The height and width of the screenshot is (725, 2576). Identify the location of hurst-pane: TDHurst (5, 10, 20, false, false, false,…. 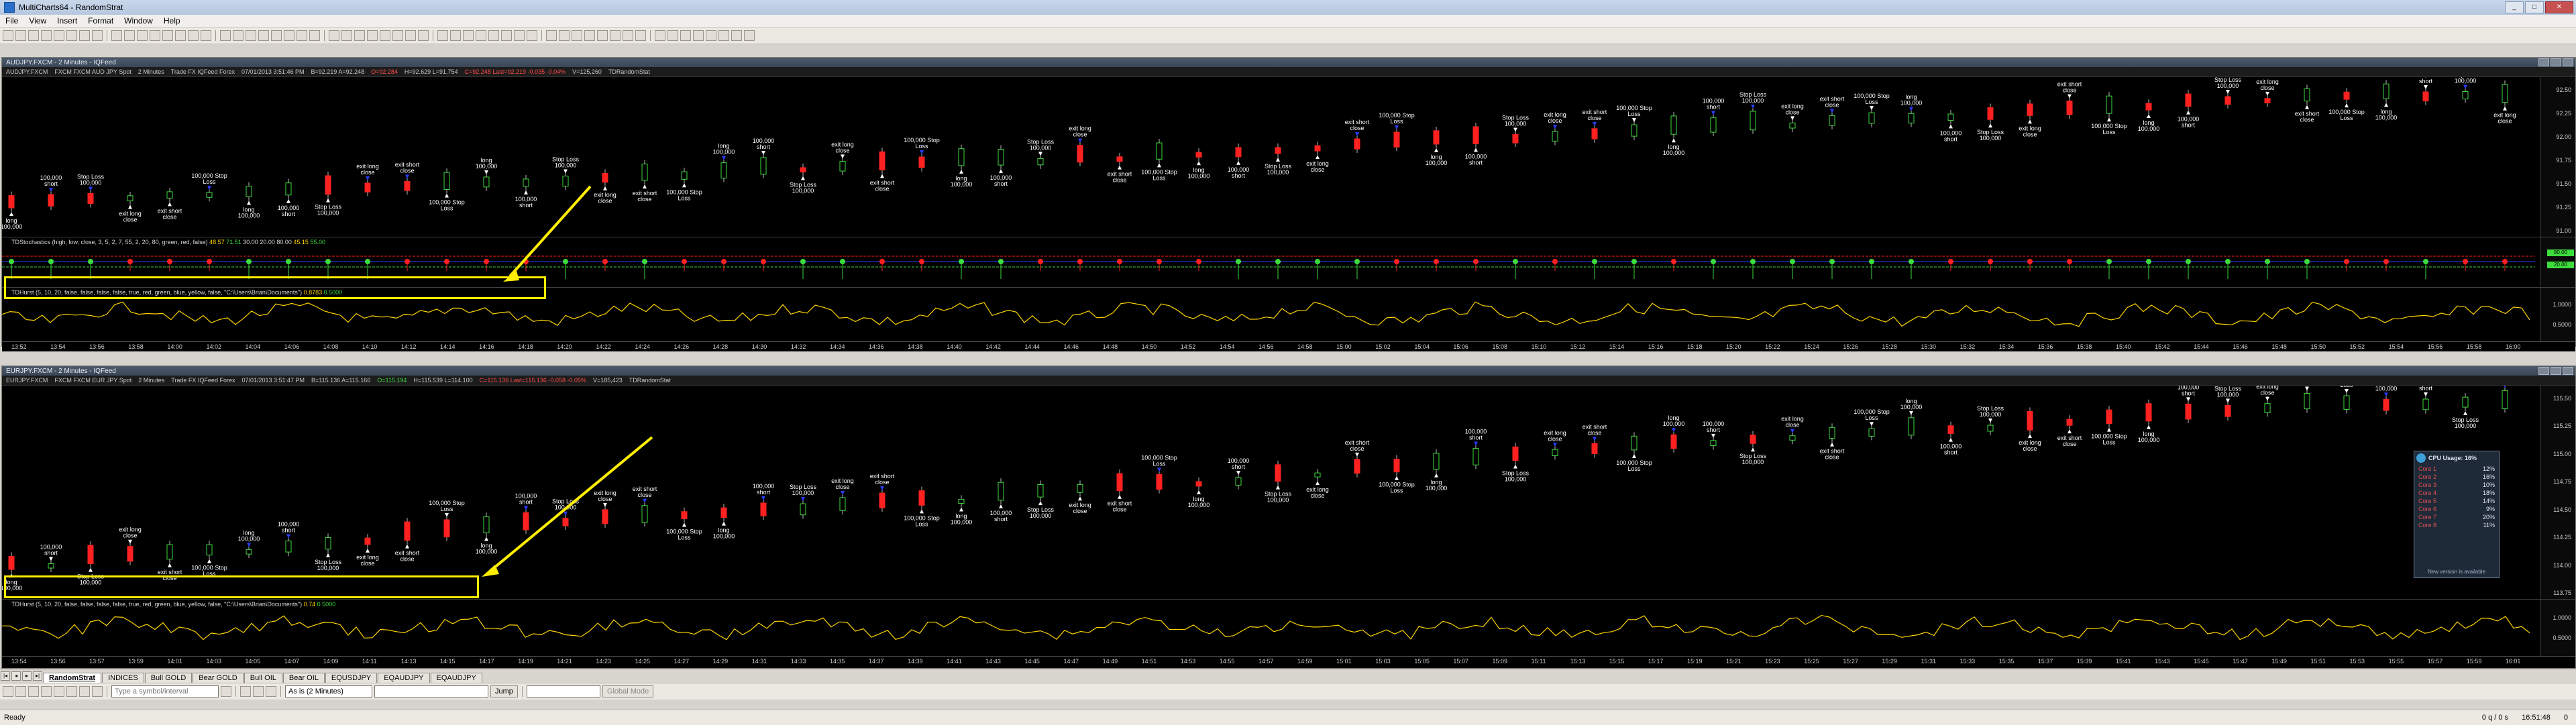
(1288, 627).